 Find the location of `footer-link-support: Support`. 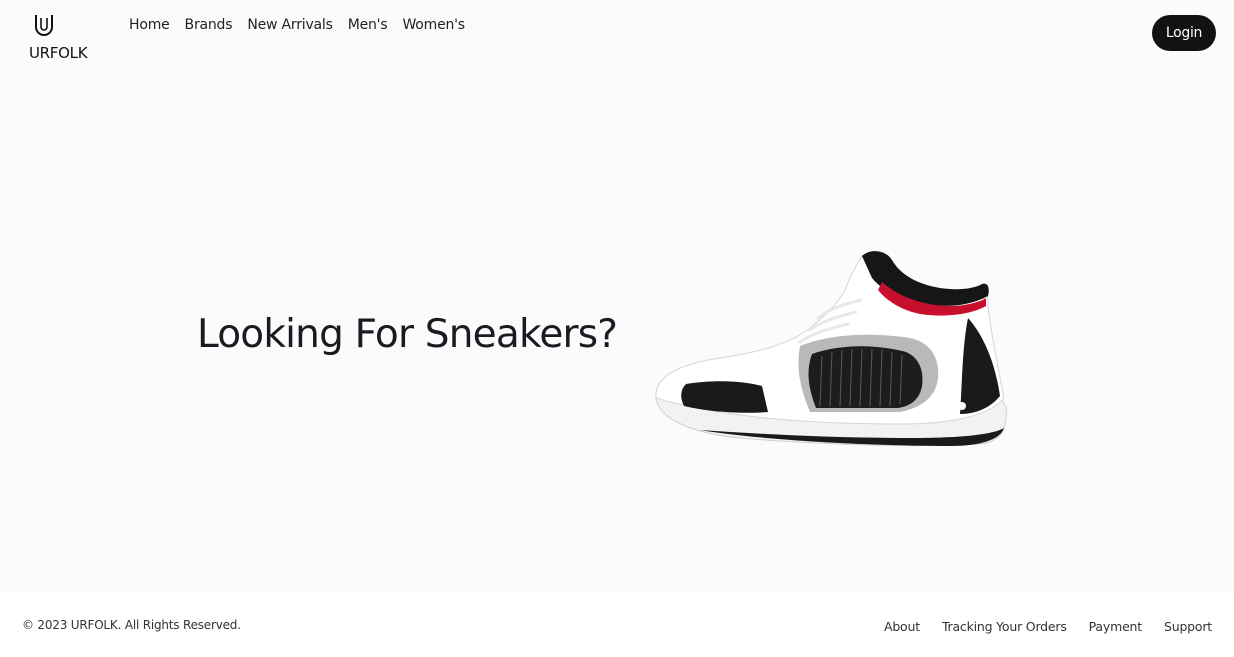

footer-link-support: Support is located at coordinates (1188, 626).